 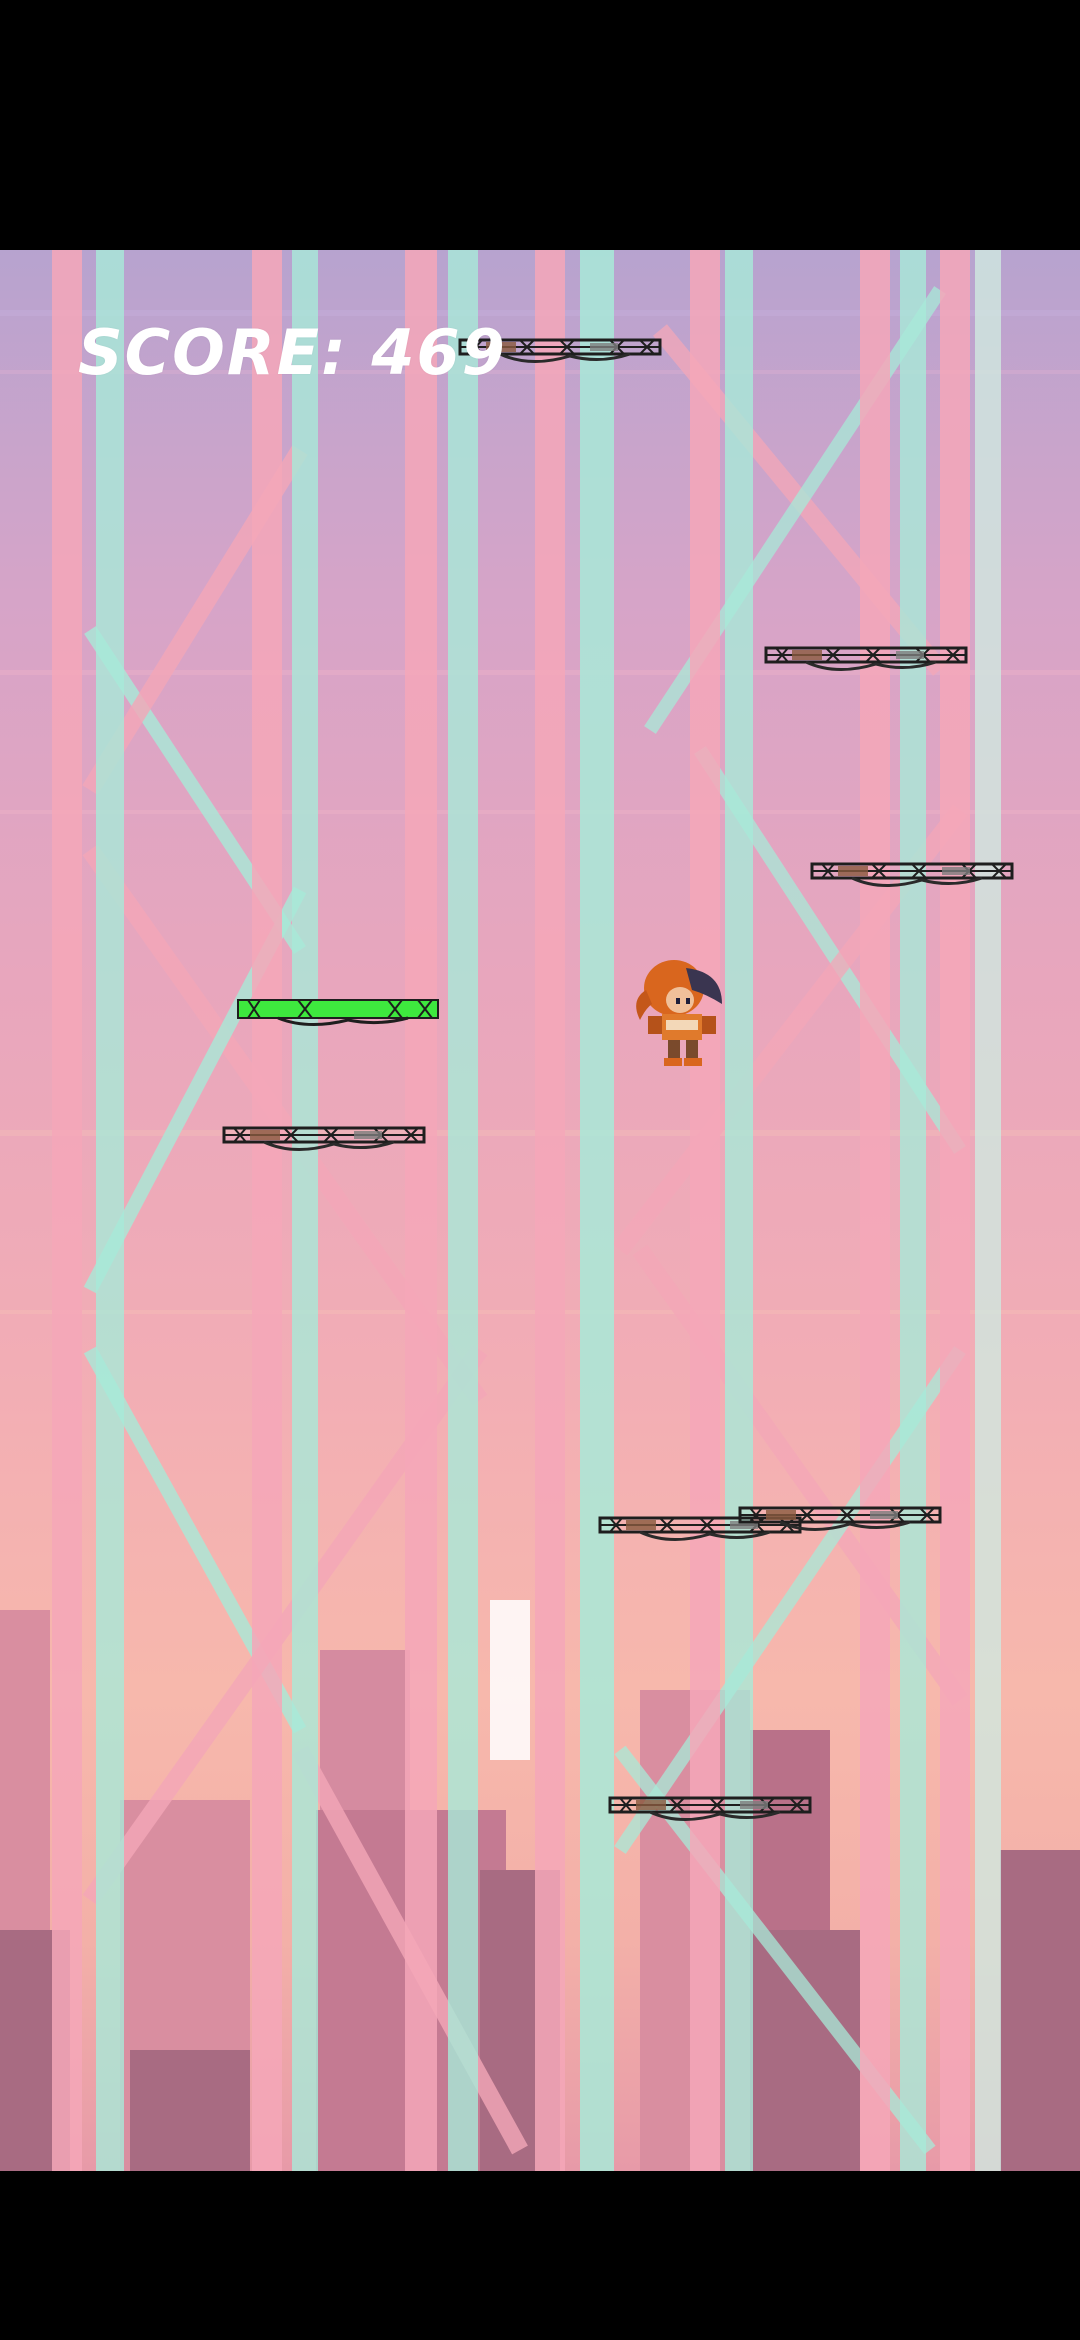 What do you see at coordinates (540, 2255) in the screenshot?
I see `bottom-black-bar` at bounding box center [540, 2255].